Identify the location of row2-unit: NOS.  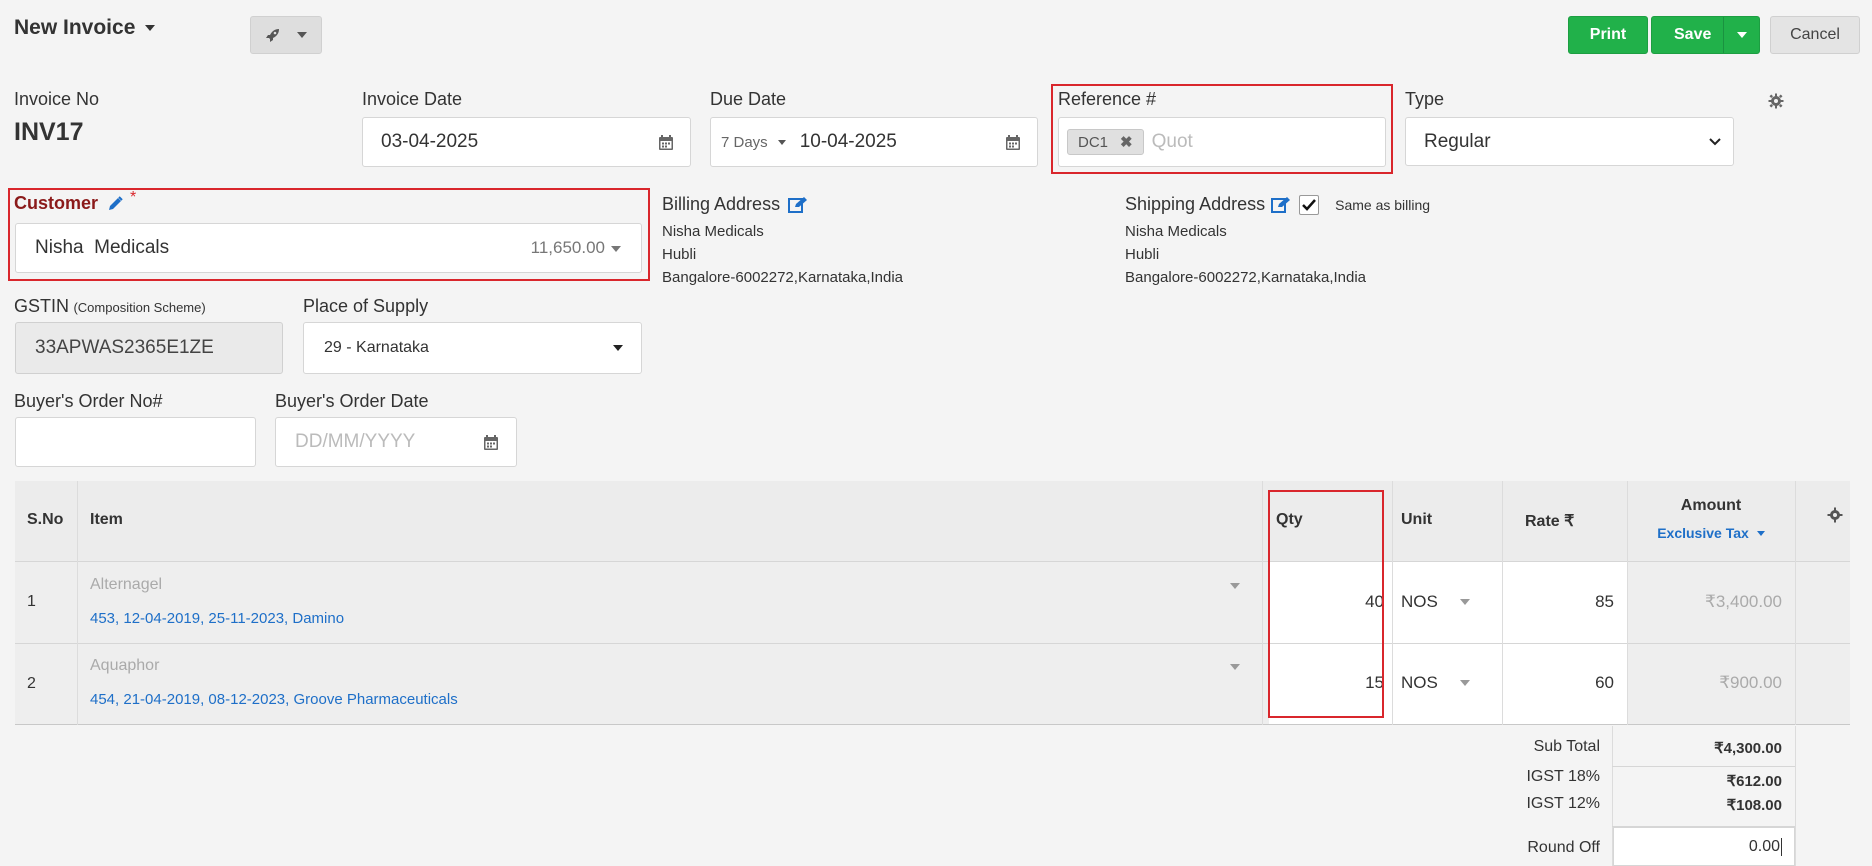
(1435, 683).